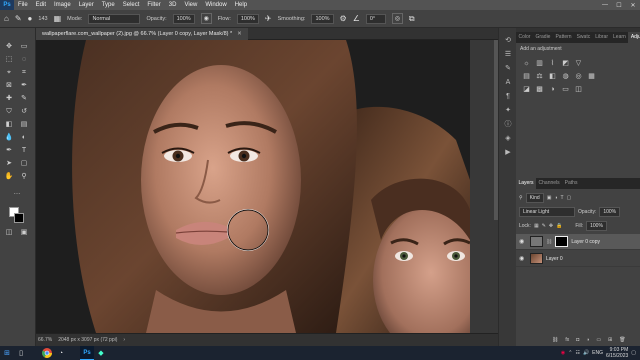  What do you see at coordinates (587, 340) in the screenshot?
I see `new-adjustment-icon: ◑` at bounding box center [587, 340].